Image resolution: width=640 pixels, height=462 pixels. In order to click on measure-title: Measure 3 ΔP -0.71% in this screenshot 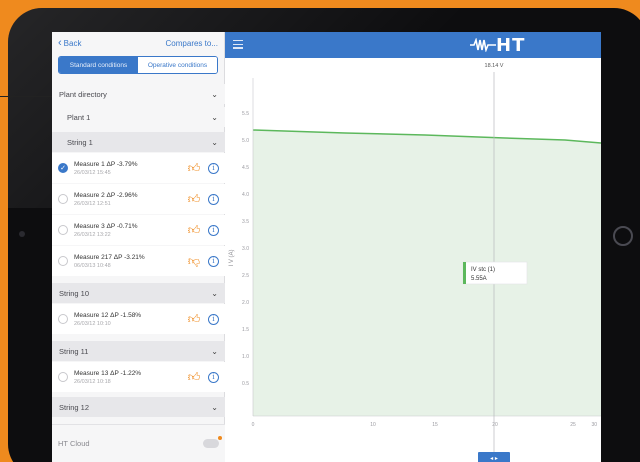, I will do `click(106, 226)`.